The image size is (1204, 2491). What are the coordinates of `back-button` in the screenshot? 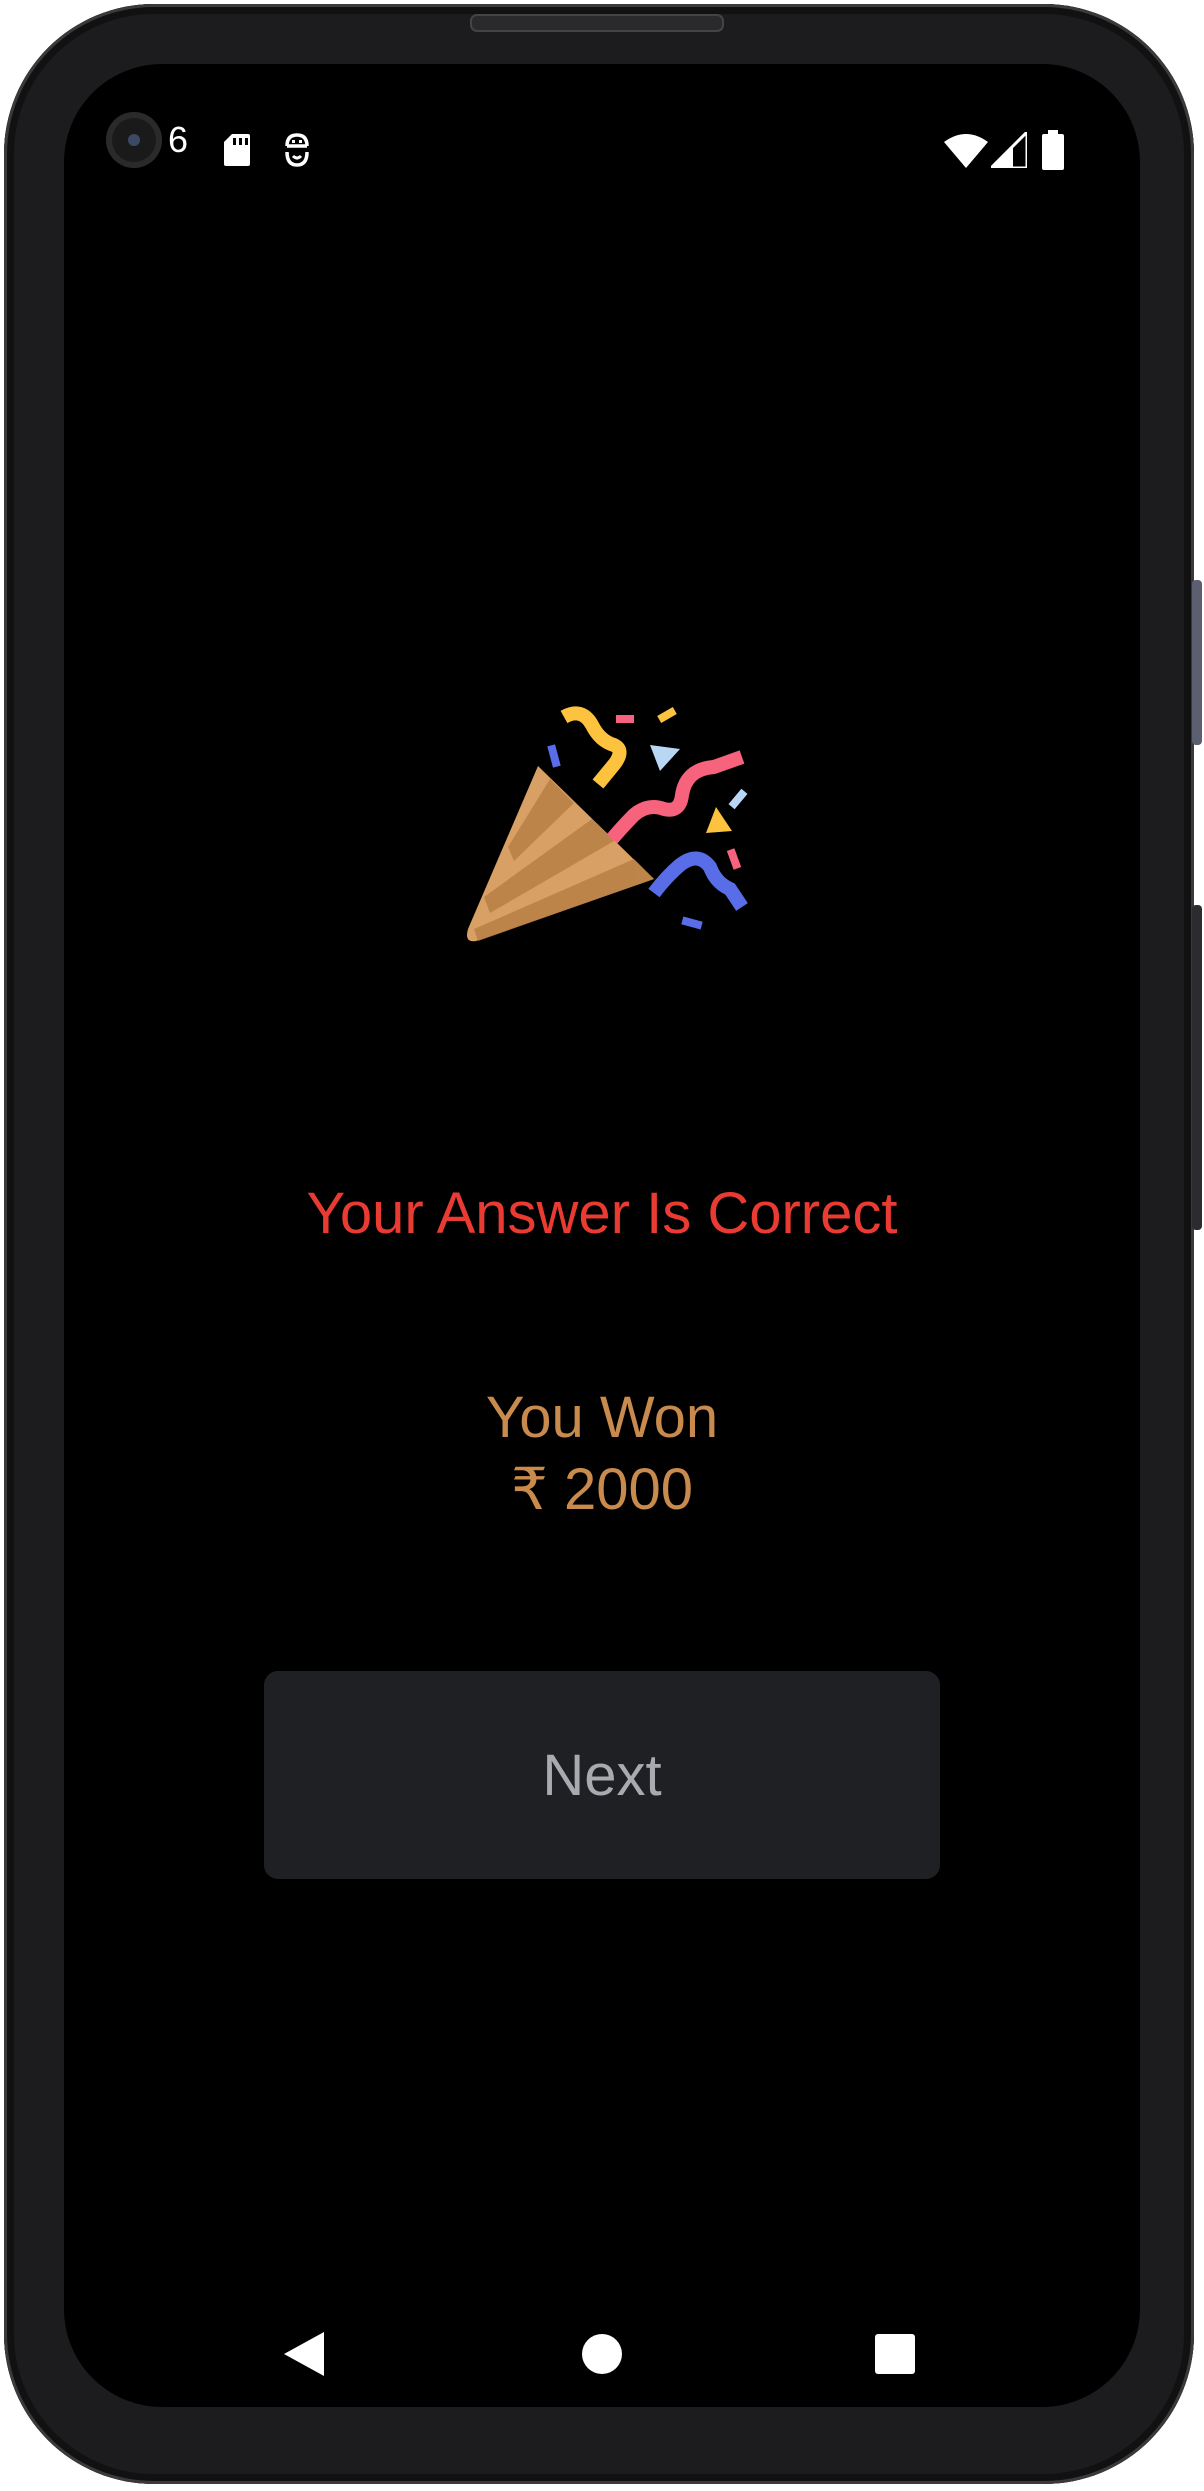 It's located at (304, 2354).